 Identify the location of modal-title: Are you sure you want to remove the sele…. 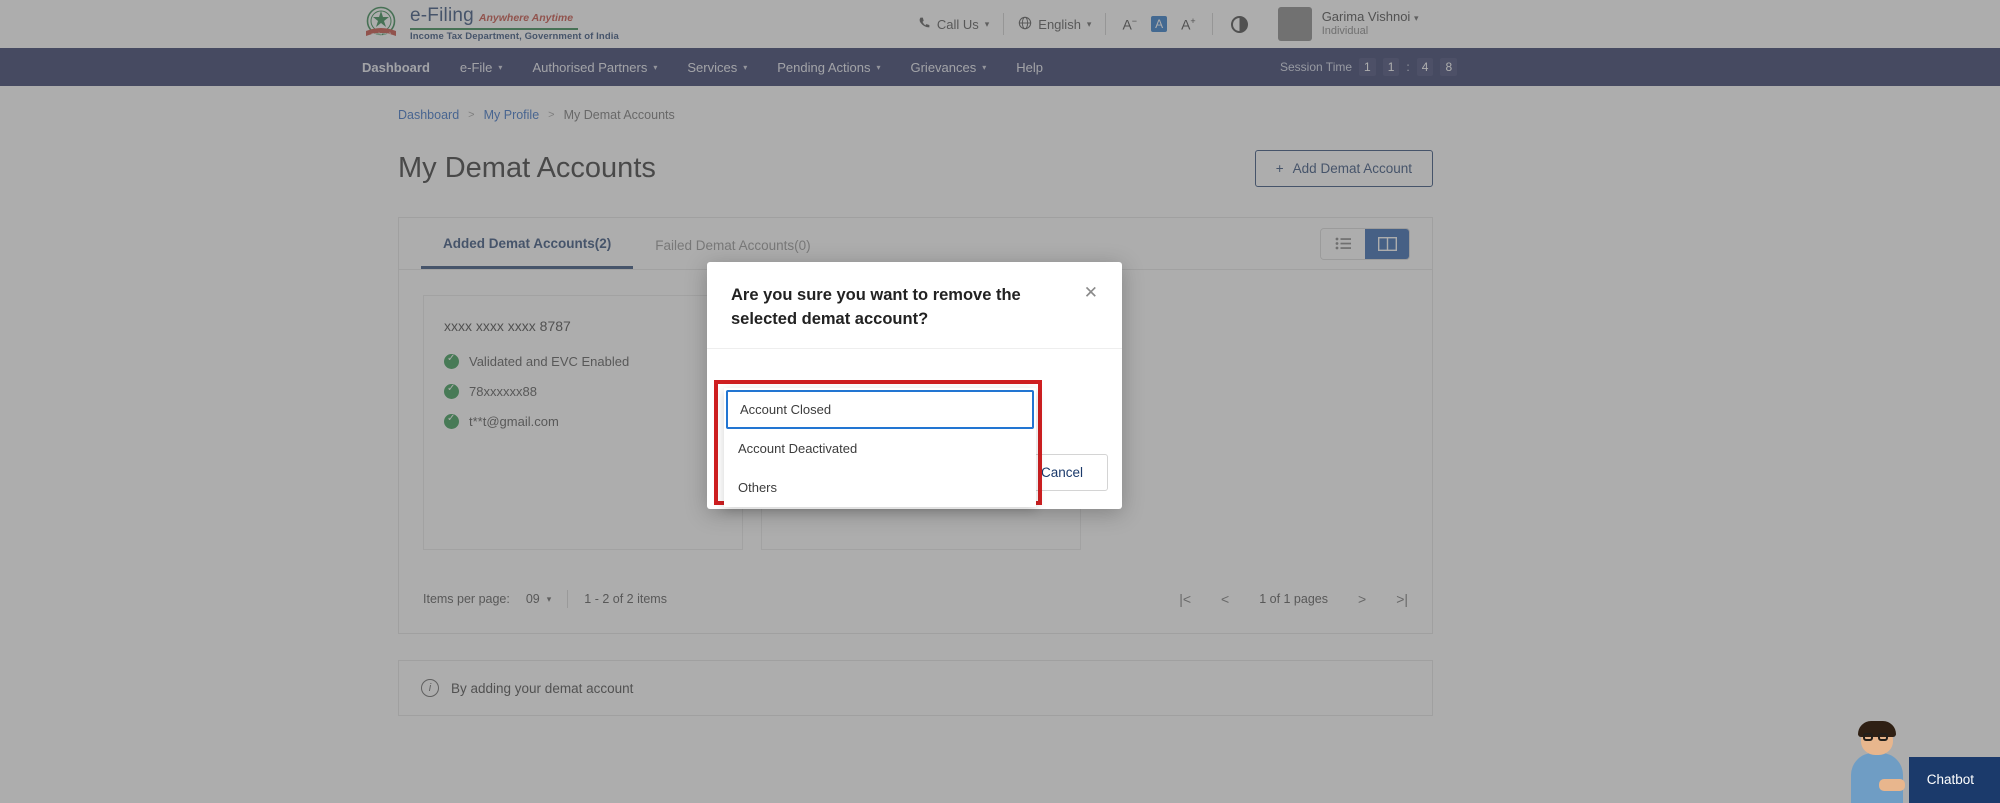
(876, 307).